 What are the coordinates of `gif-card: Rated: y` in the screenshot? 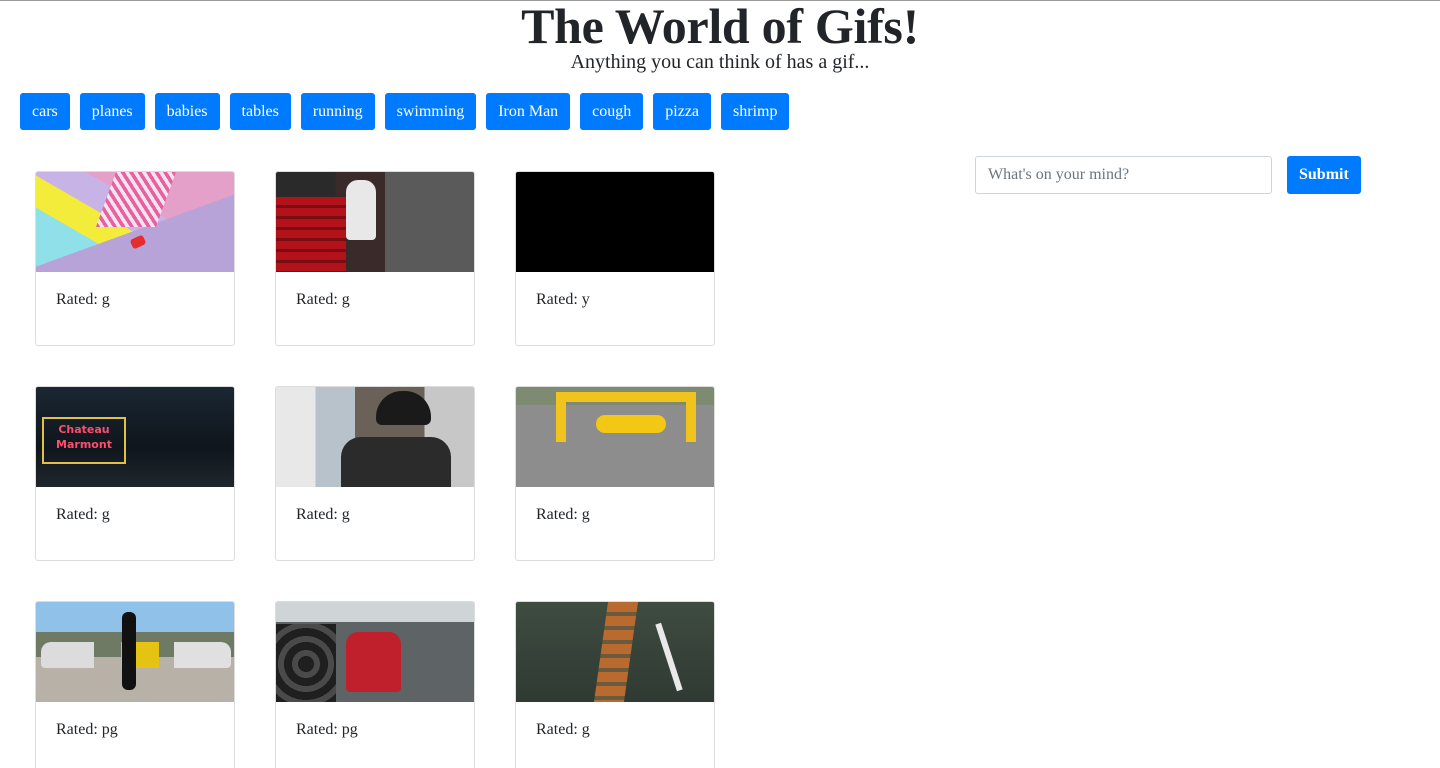 It's located at (615, 258).